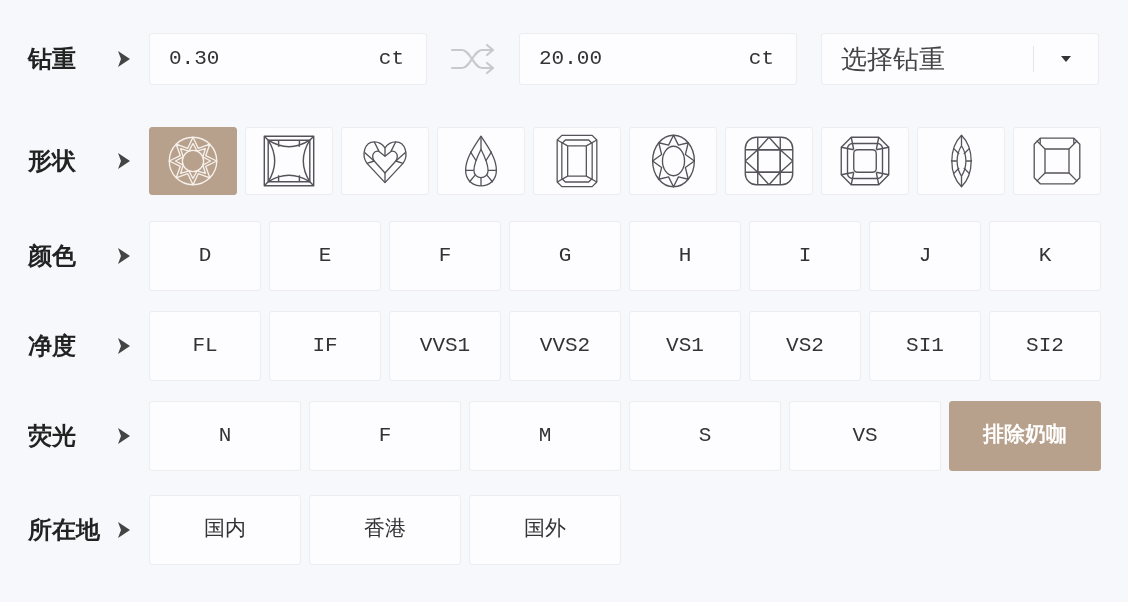 This screenshot has width=1128, height=602. Describe the element at coordinates (288, 59) in the screenshot. I see `min-carat-field: 0.30 ct` at that location.